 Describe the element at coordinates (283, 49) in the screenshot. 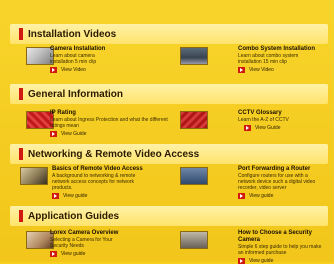

I see `item-title: Combo System Installation` at that location.